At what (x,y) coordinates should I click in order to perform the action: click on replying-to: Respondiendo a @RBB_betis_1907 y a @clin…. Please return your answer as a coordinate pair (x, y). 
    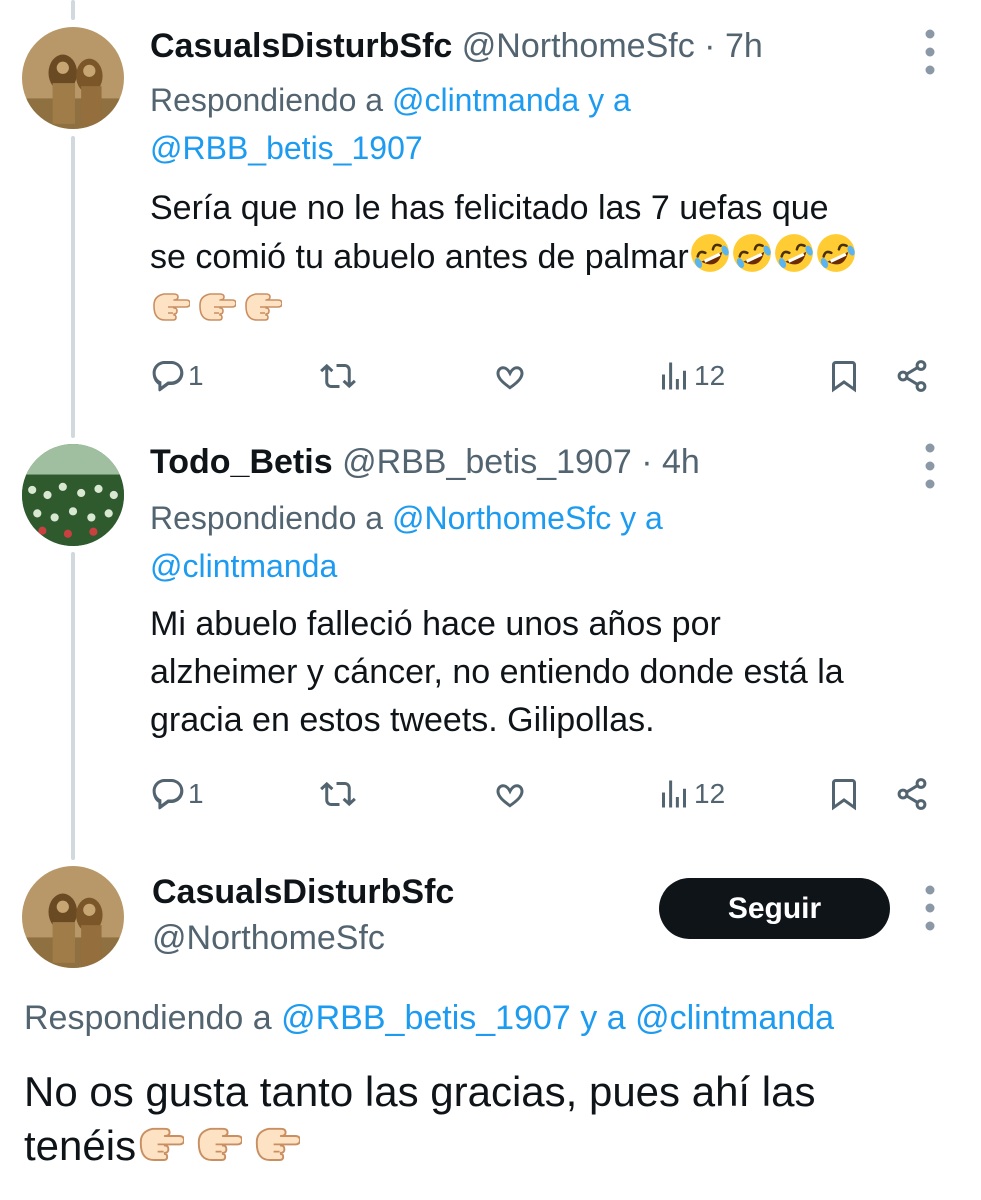
    Looking at the image, I should click on (429, 1018).